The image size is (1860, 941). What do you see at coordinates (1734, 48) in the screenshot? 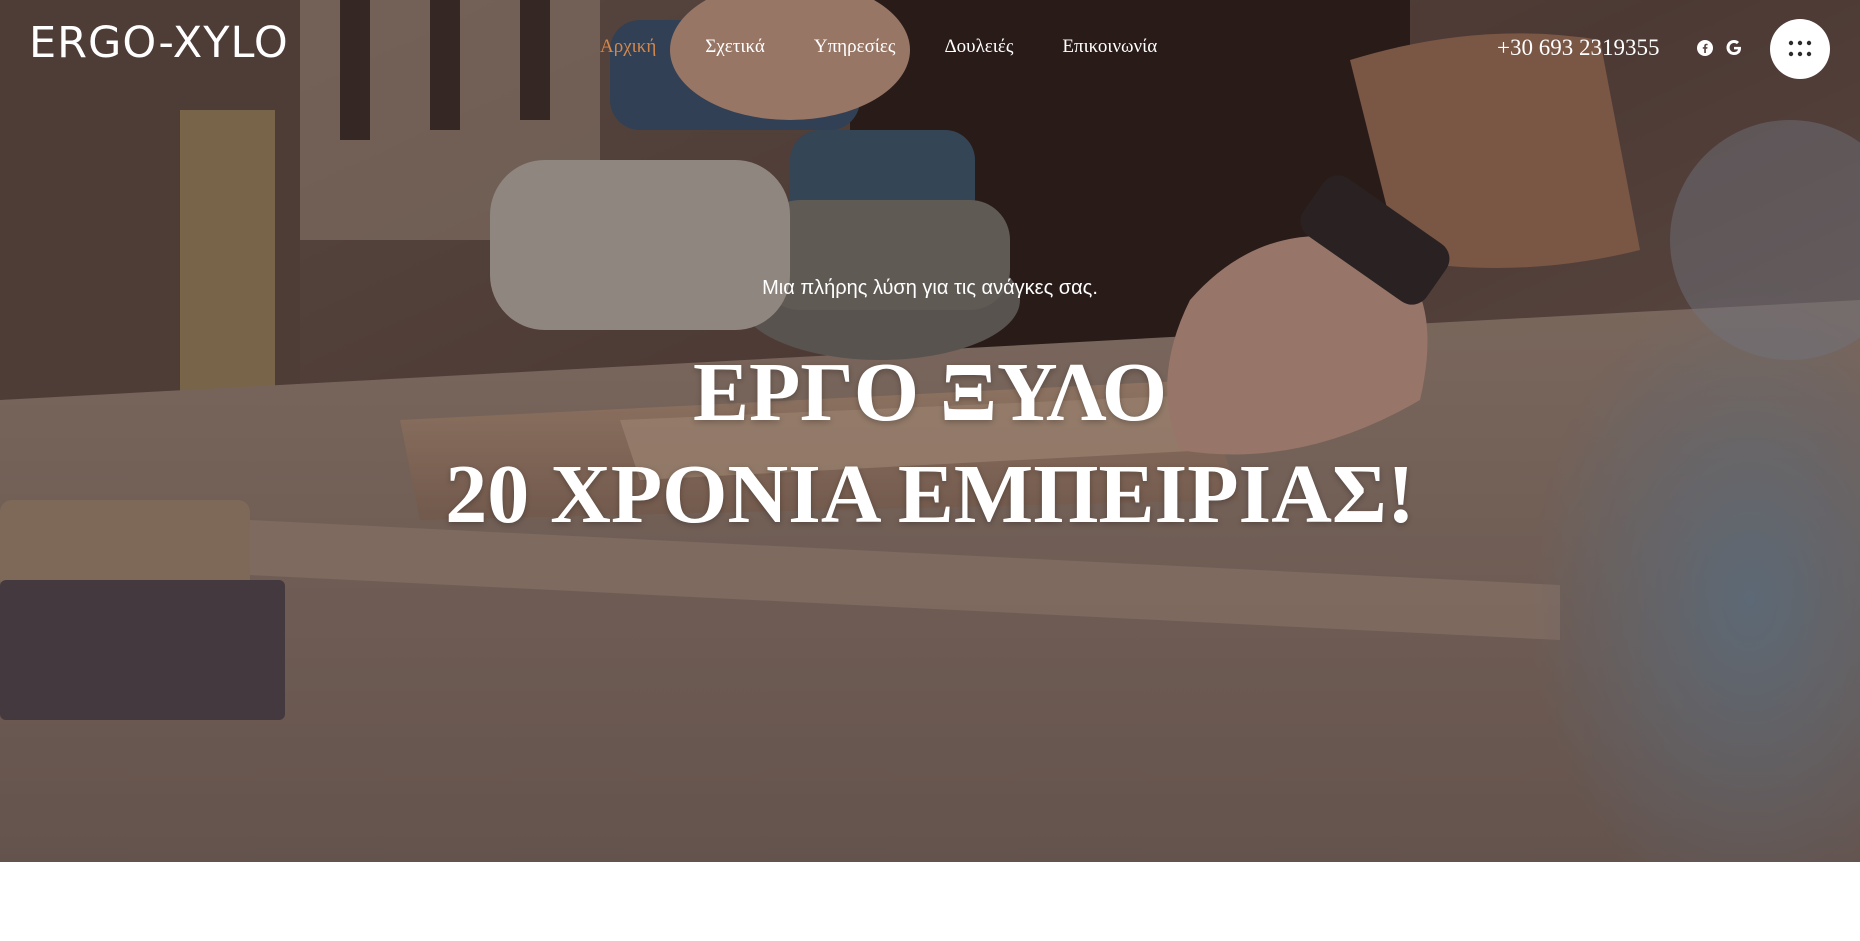
I see `google-icon` at bounding box center [1734, 48].